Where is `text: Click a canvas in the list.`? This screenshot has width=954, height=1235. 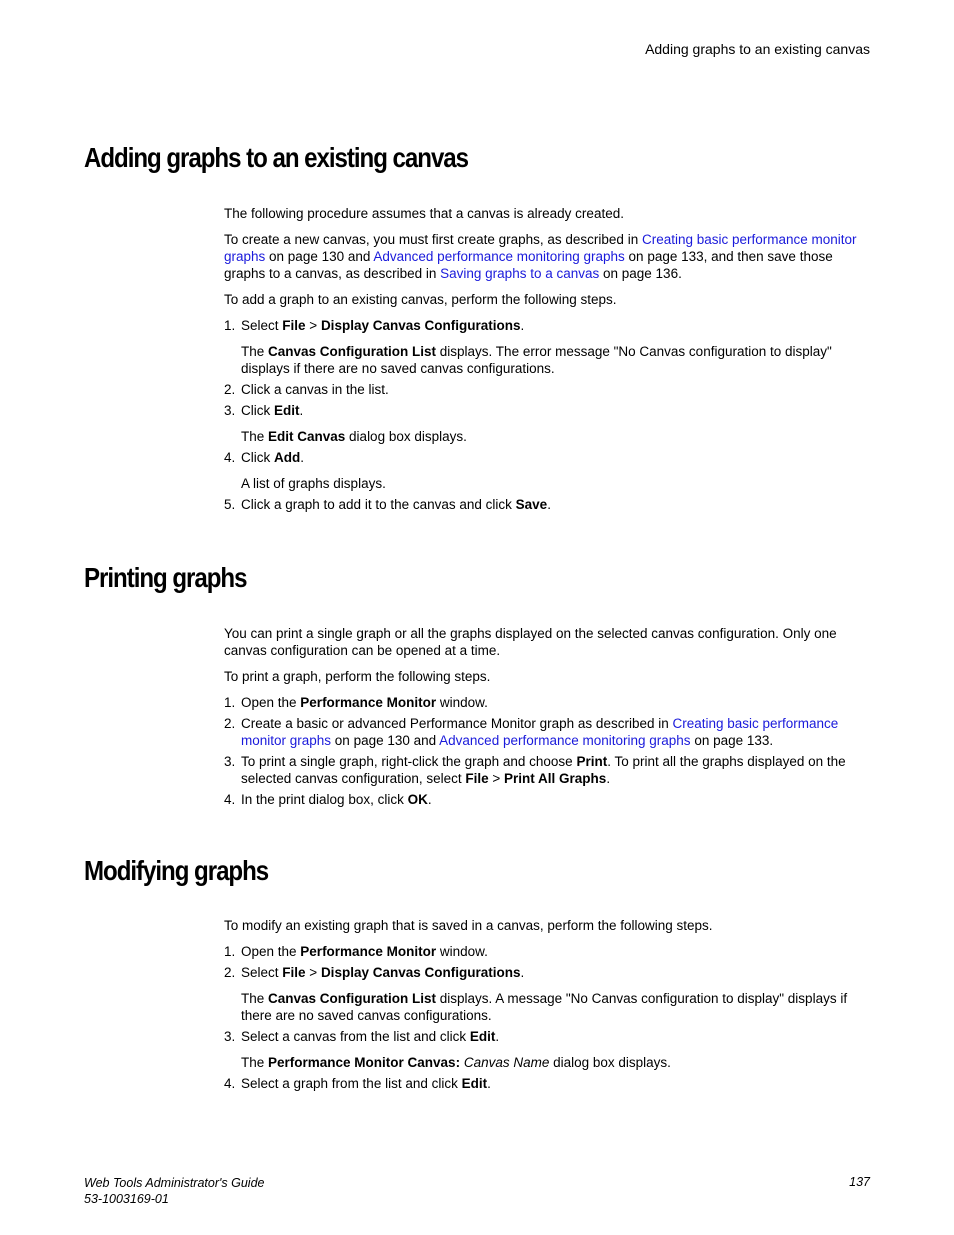 text: Click a canvas in the list. is located at coordinates (315, 389).